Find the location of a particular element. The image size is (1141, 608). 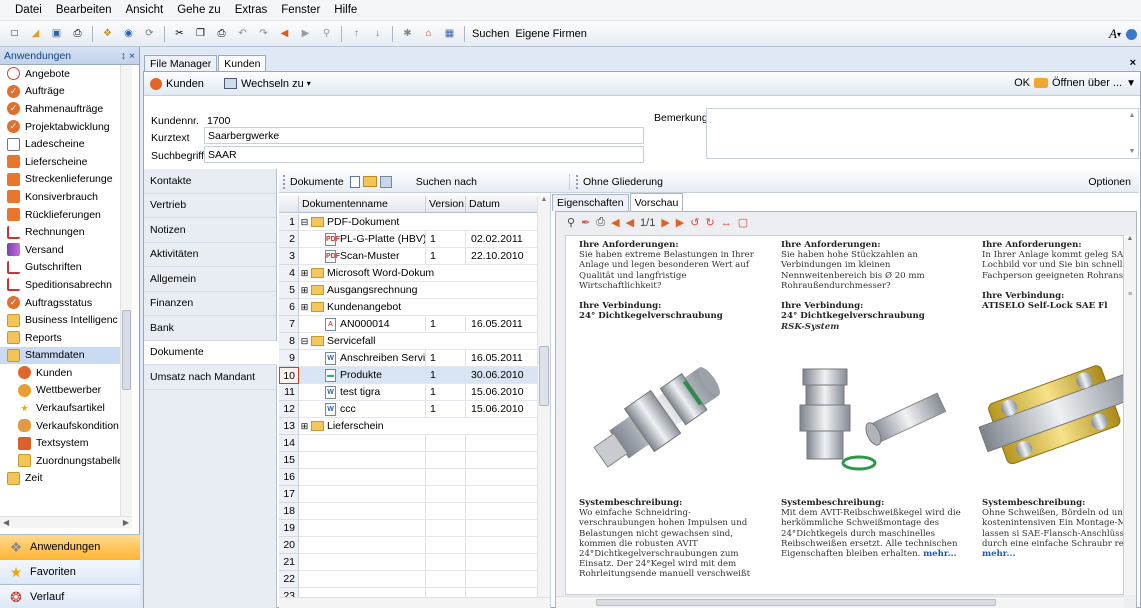

nav-item-12: Speditionsabrechn is located at coordinates (64, 285).